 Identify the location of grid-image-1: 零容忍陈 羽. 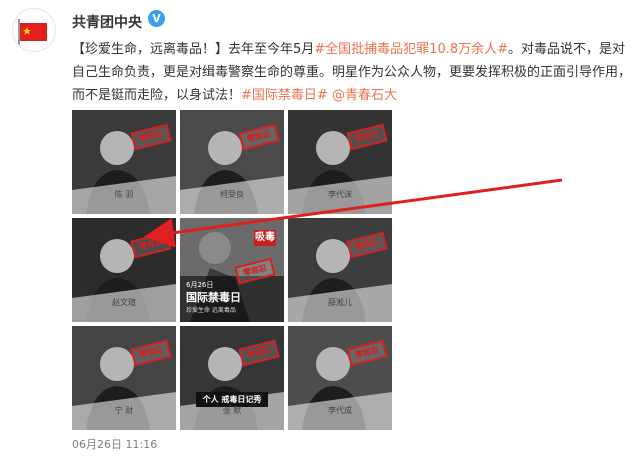
(124, 162).